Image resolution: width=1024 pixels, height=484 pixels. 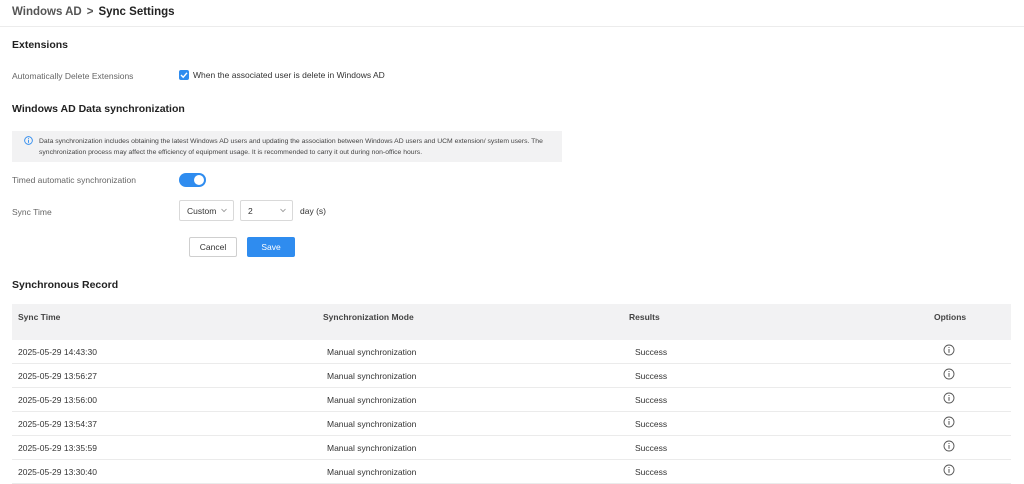 I want to click on page-header: Windows AD > Sync Settings, so click(x=512, y=13).